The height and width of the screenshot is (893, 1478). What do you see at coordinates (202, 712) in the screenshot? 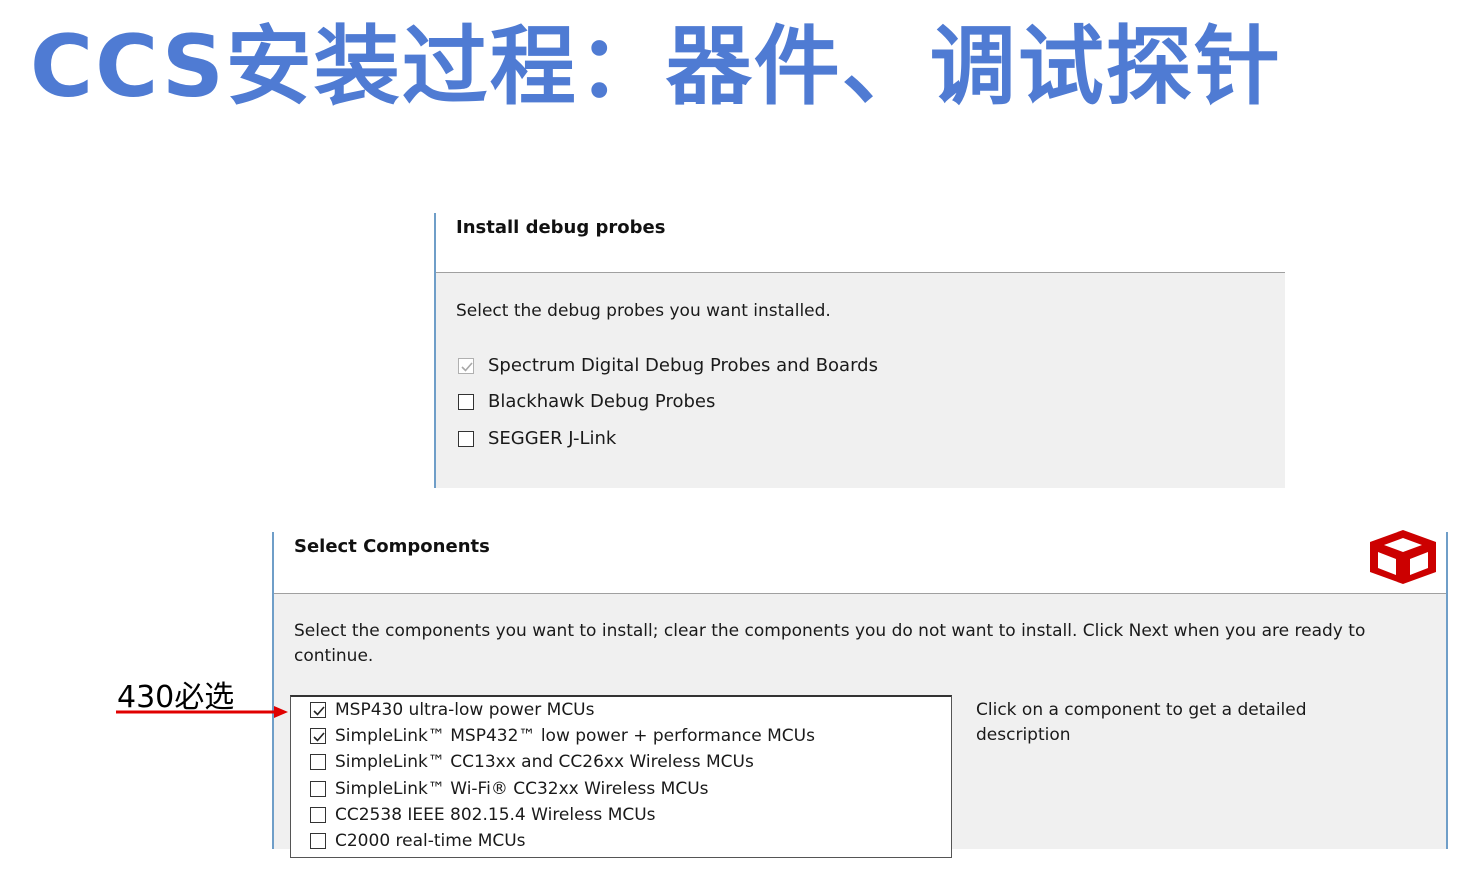
I see `arrow-right-icon` at bounding box center [202, 712].